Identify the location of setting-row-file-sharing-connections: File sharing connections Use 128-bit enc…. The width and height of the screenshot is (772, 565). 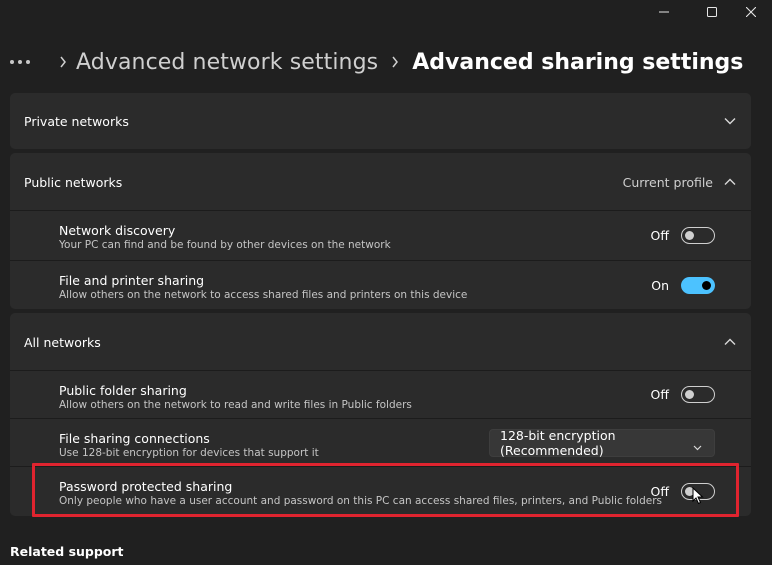
(380, 442).